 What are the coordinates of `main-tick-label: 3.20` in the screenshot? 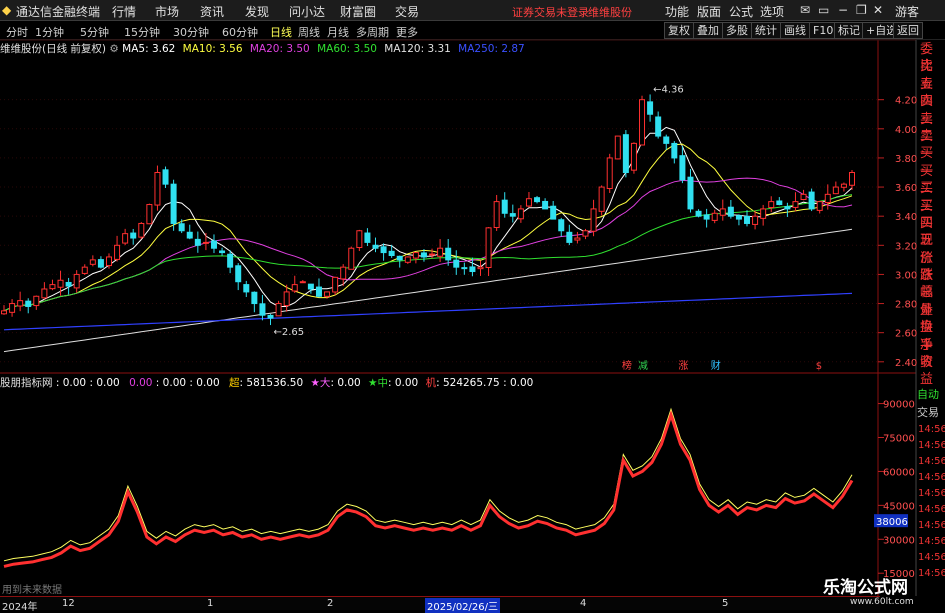 It's located at (906, 246).